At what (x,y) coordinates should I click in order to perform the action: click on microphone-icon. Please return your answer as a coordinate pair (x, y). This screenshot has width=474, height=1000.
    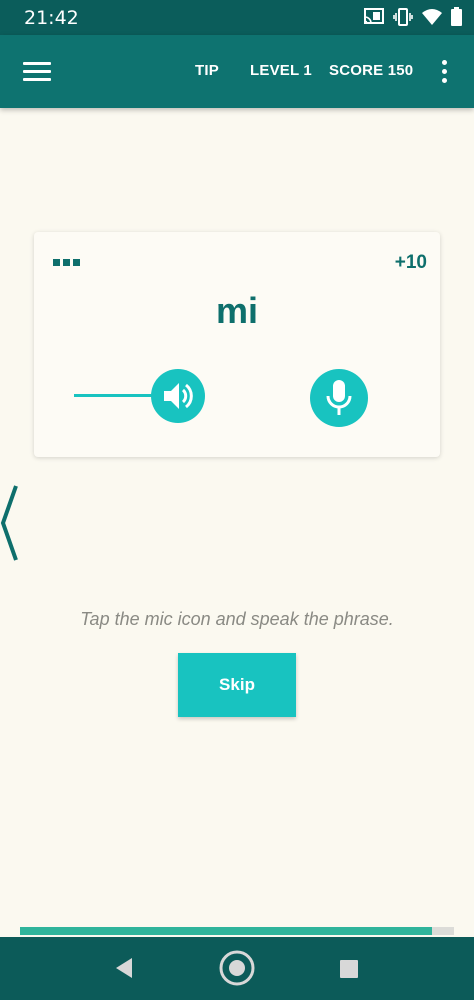
    Looking at the image, I should click on (339, 398).